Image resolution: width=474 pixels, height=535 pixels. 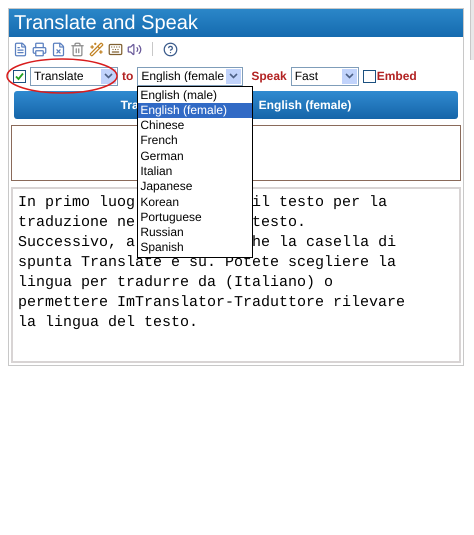 What do you see at coordinates (279, 223) in the screenshot?
I see `text-line: testo.` at bounding box center [279, 223].